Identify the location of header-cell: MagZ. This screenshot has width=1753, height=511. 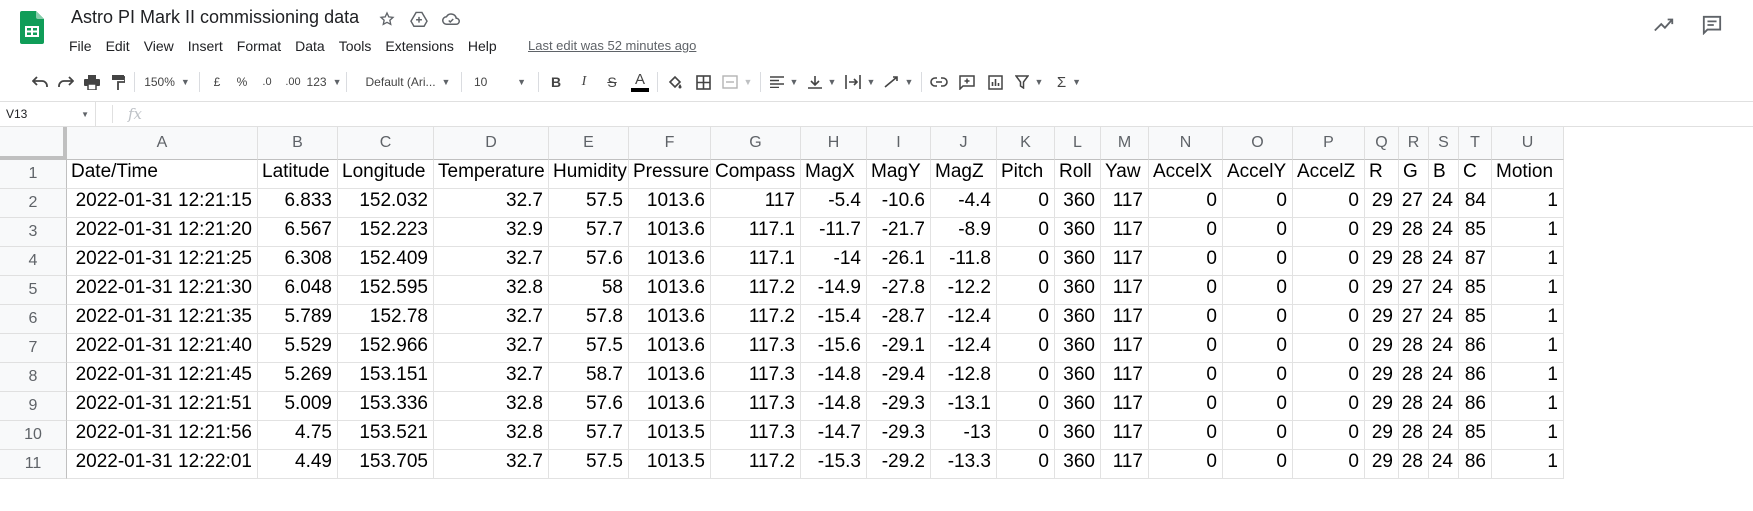
(964, 174).